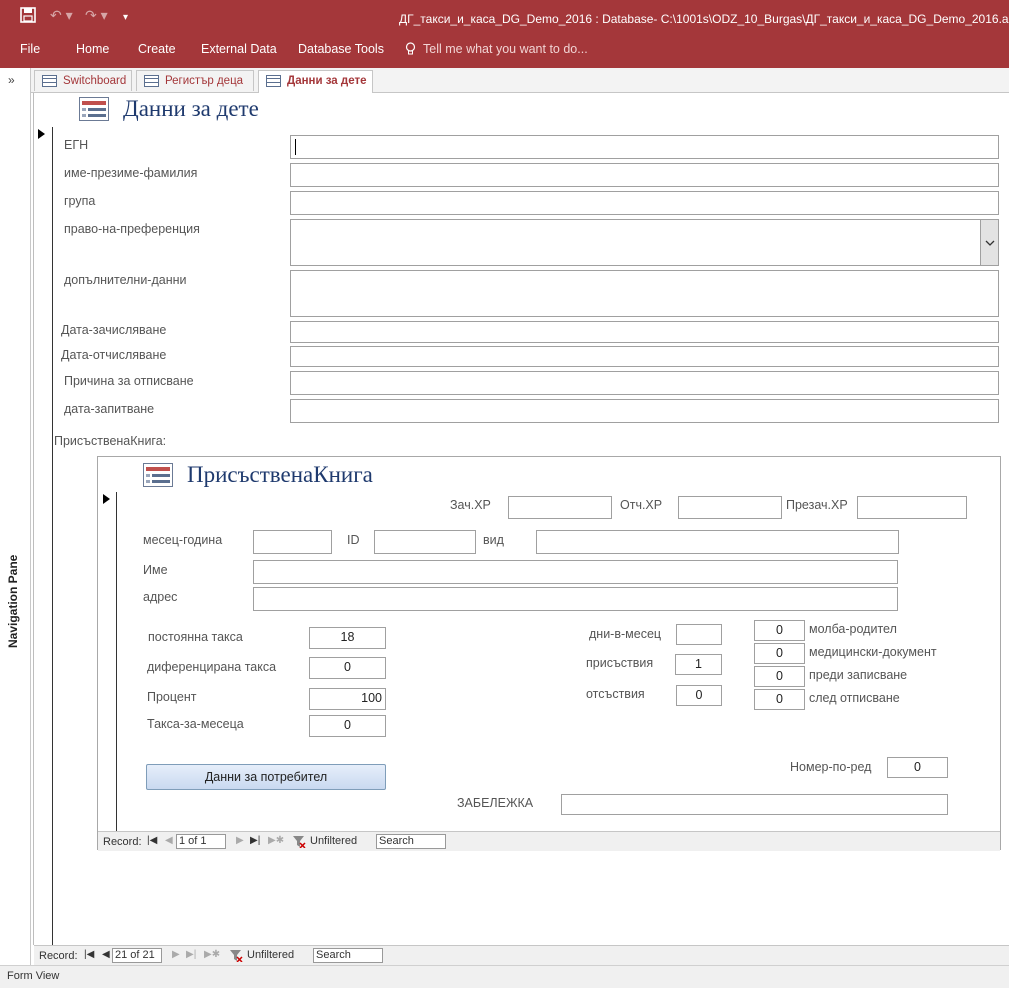  Describe the element at coordinates (620, 663) in the screenshot. I see `present-label: присъствия` at that location.